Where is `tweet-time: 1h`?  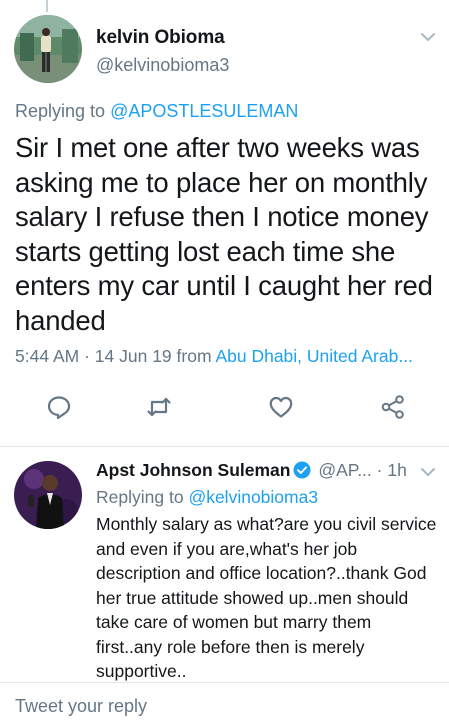 tweet-time: 1h is located at coordinates (396, 470).